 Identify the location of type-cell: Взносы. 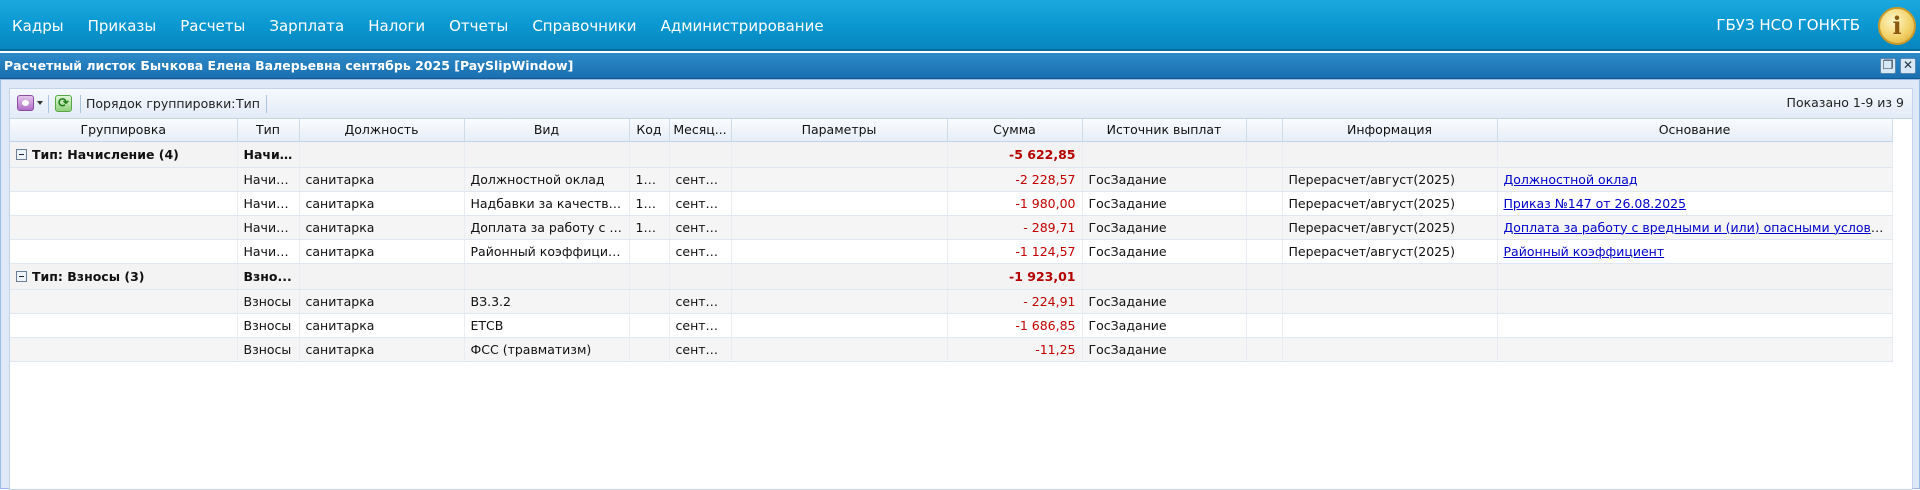
(268, 325).